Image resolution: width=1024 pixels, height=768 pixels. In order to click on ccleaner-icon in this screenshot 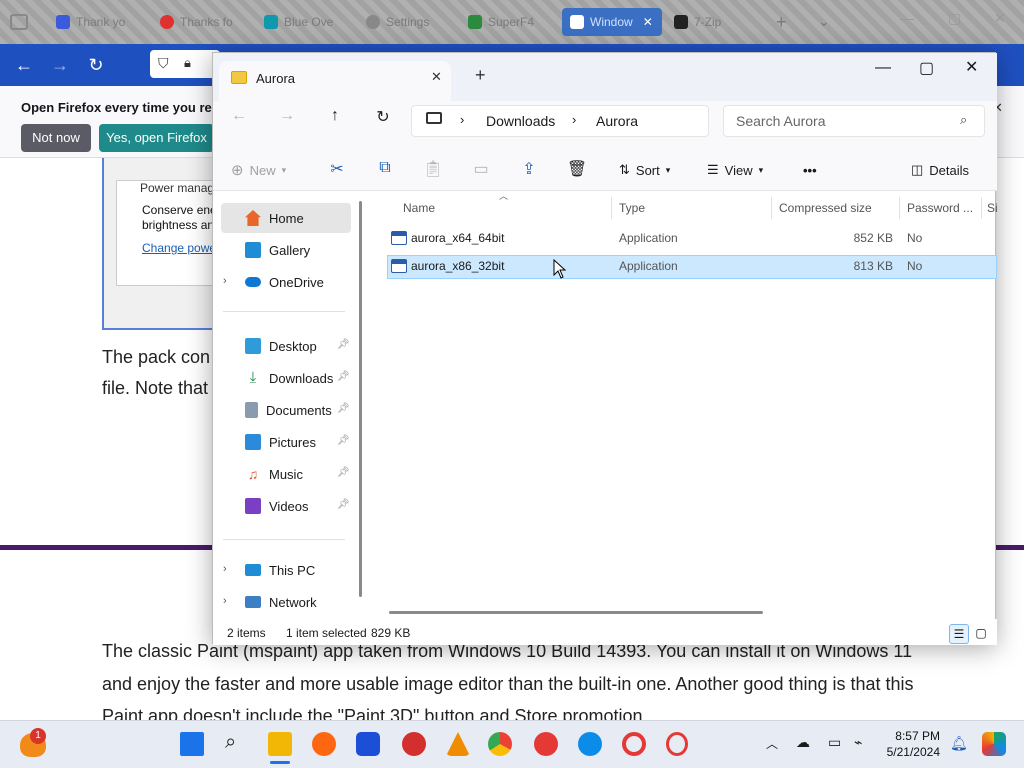, I will do `click(414, 744)`.